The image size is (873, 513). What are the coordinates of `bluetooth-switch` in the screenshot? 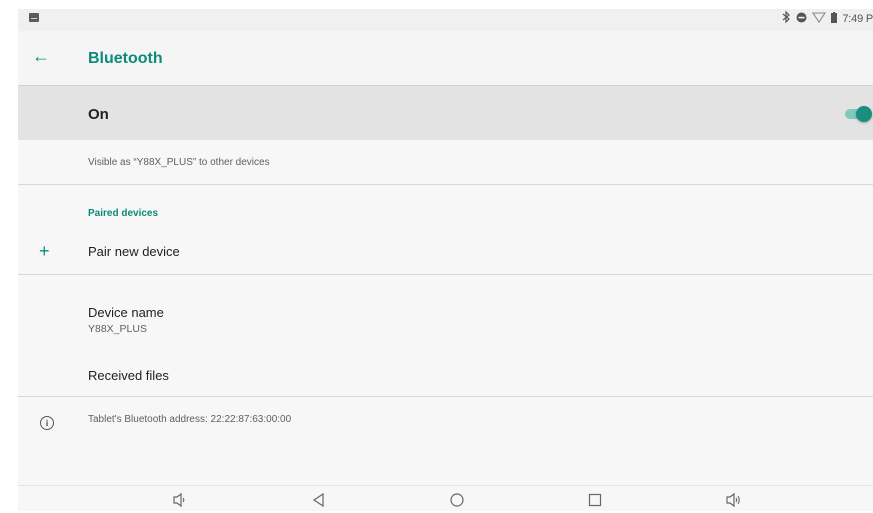 It's located at (859, 114).